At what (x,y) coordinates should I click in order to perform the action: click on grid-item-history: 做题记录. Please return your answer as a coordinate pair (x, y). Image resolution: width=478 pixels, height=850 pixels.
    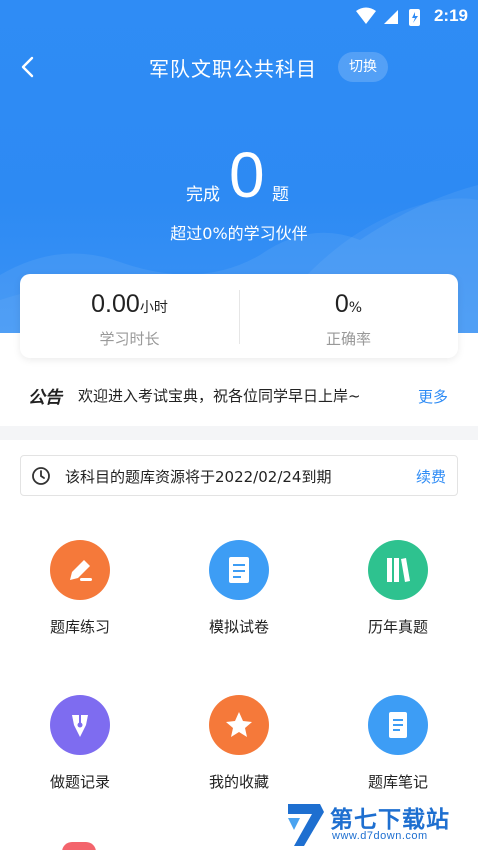
    Looking at the image, I should click on (80, 750).